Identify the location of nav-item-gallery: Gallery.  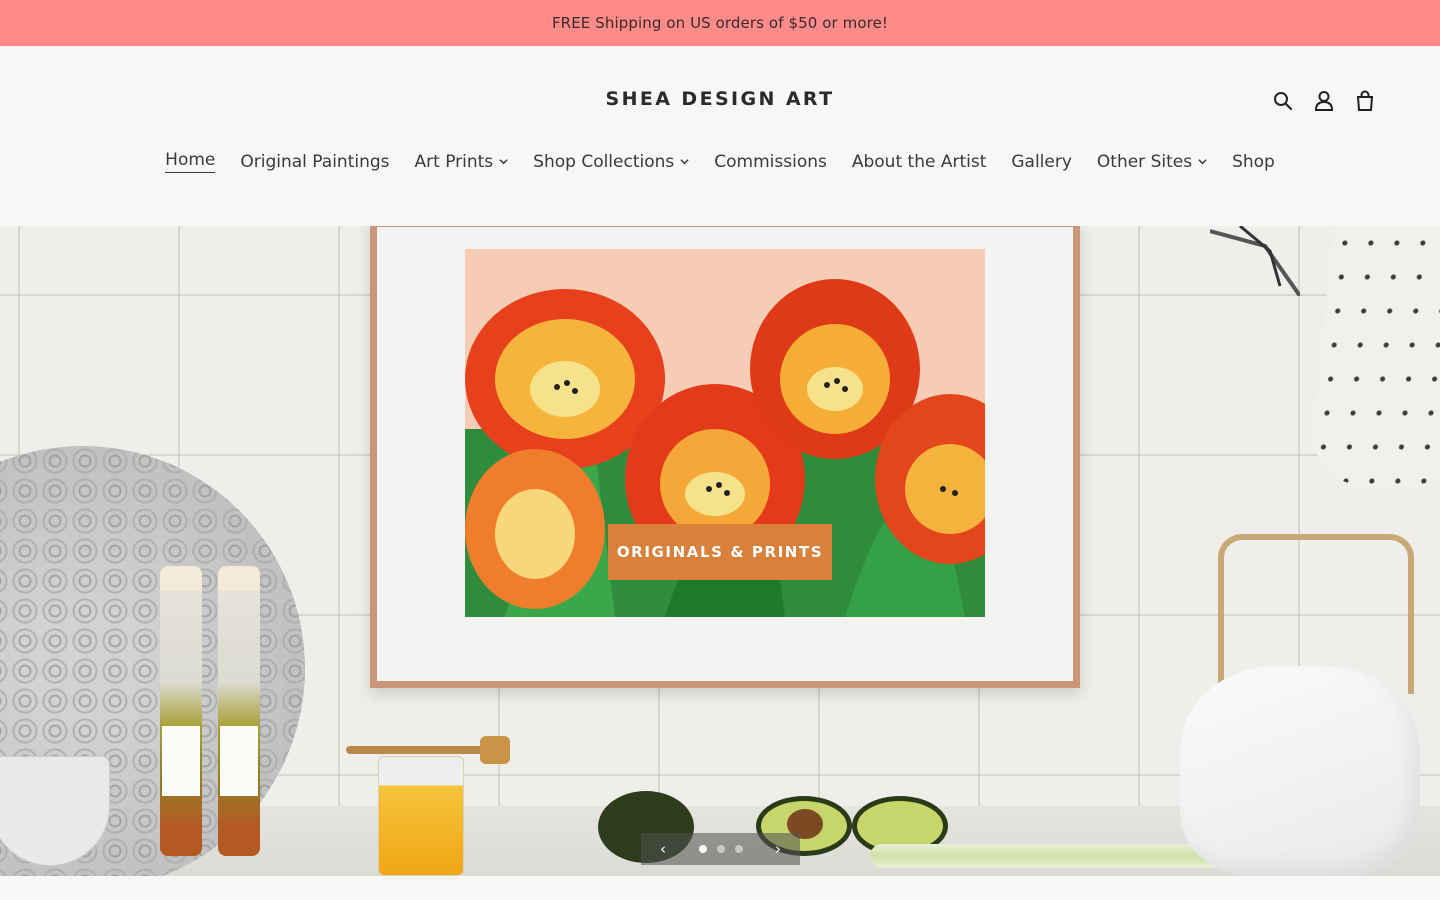
(1041, 161).